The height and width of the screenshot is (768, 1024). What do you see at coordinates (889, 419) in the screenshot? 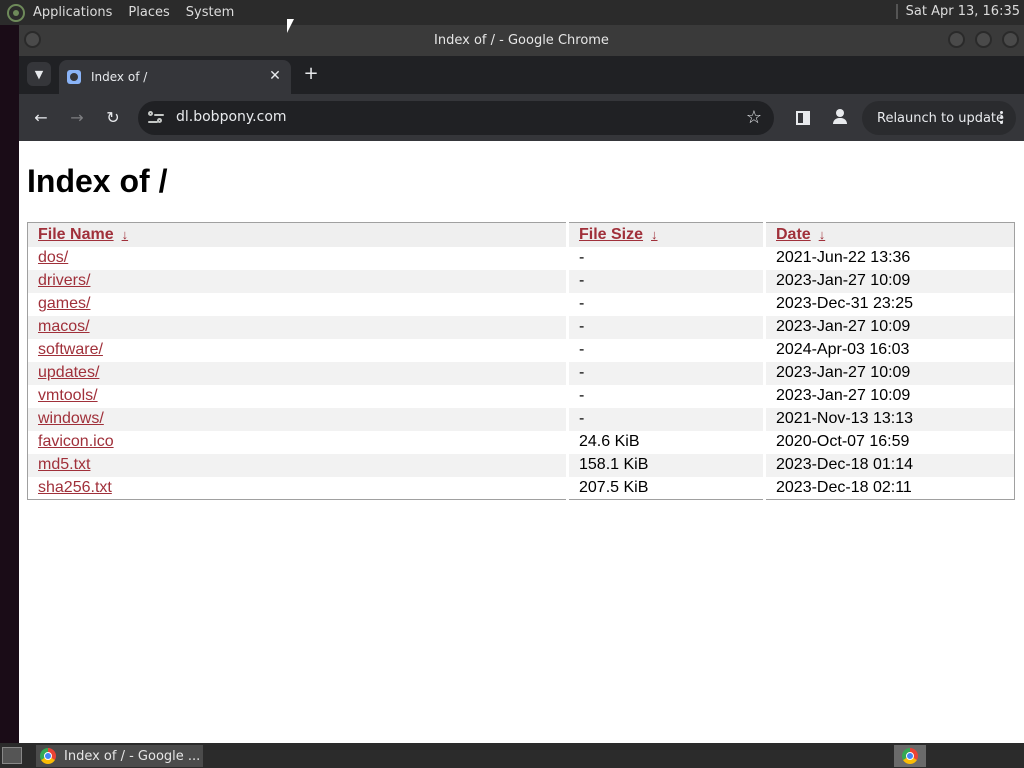
I see `file-date-cell: 2021-Nov-13 13:13` at bounding box center [889, 419].